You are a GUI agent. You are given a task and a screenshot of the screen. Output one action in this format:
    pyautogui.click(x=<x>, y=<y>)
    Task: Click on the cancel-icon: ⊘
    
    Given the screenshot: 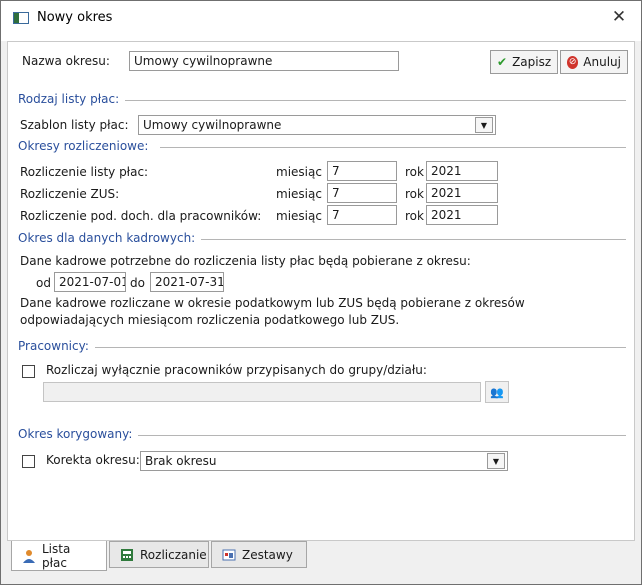 What is the action you would take?
    pyautogui.click(x=573, y=62)
    